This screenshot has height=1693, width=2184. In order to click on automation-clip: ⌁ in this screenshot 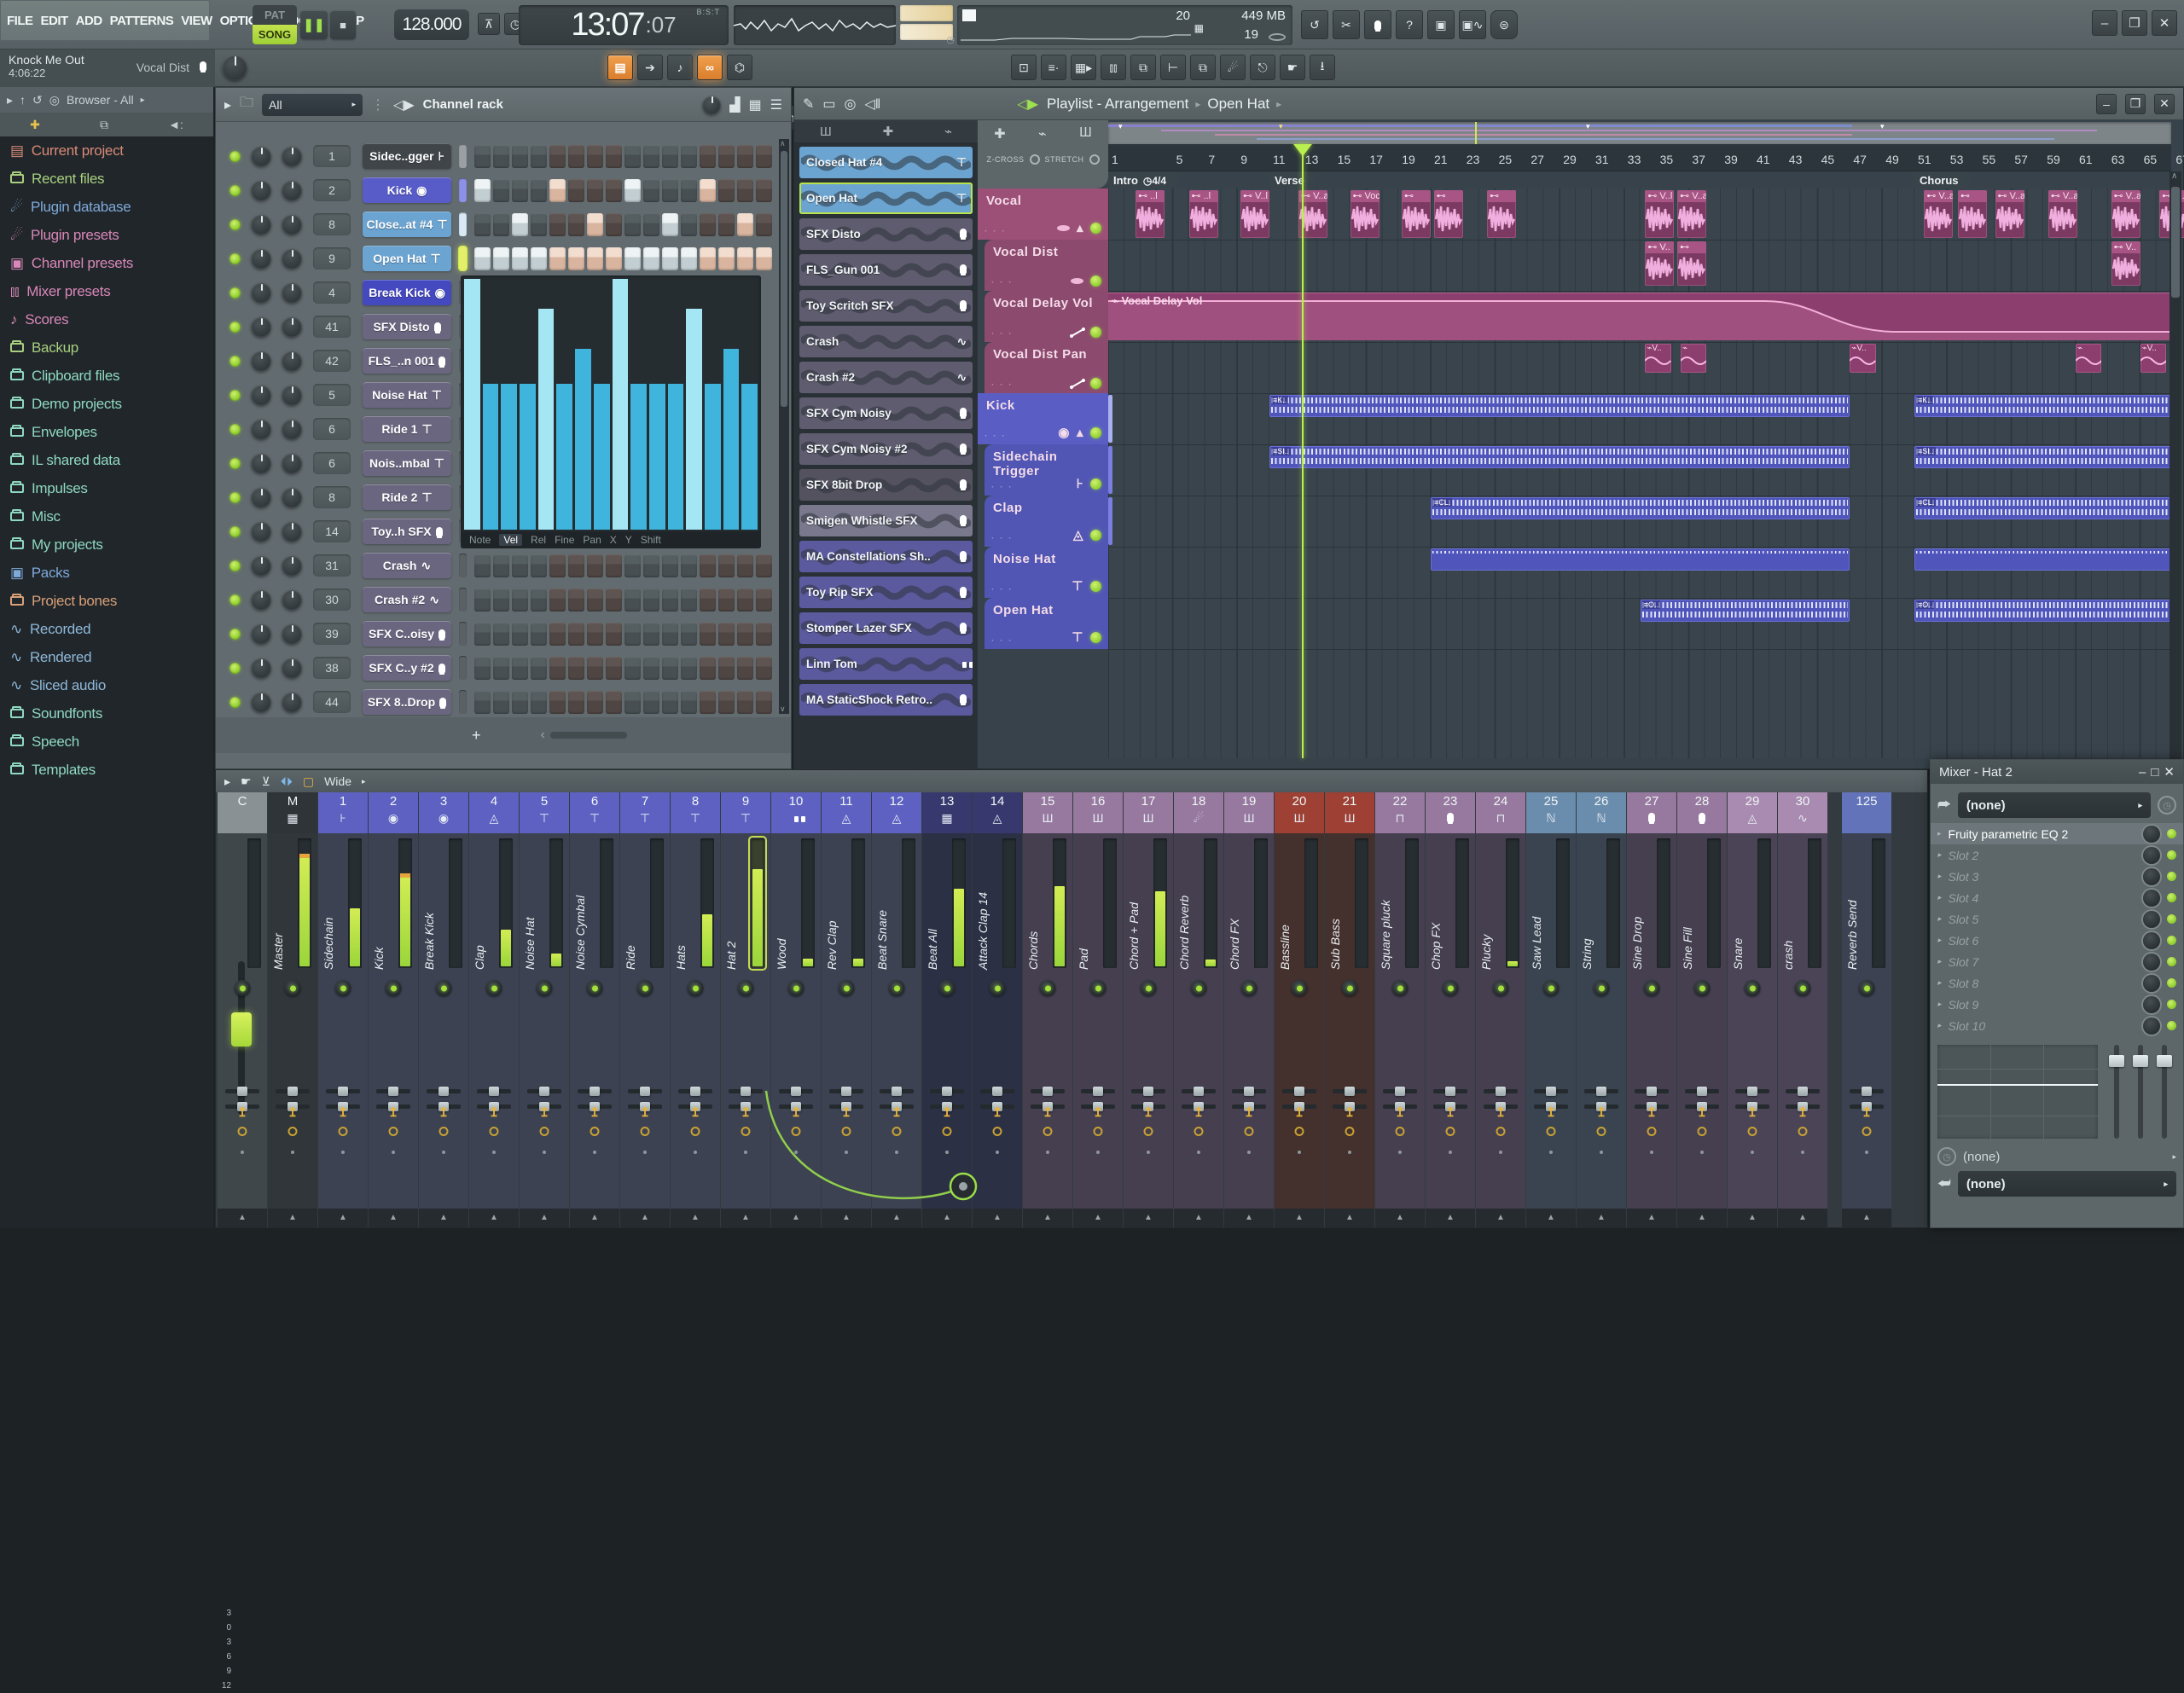, I will do `click(1694, 358)`.